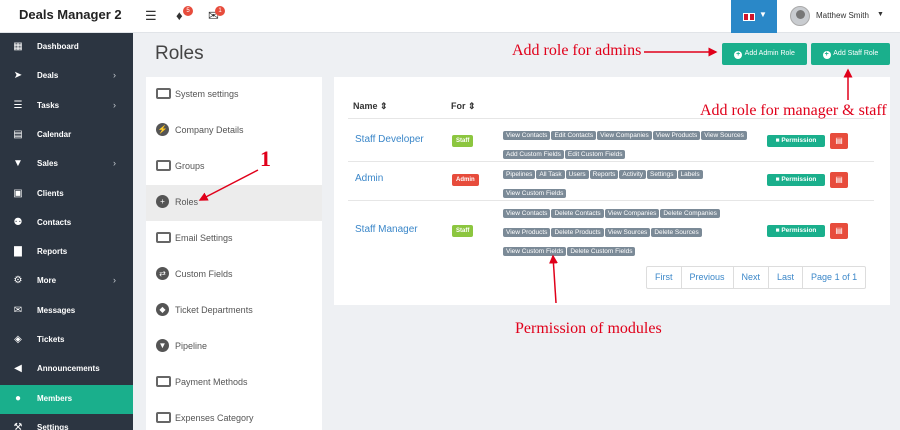 The image size is (900, 430). I want to click on arrow-to-roles, so click(228, 185).